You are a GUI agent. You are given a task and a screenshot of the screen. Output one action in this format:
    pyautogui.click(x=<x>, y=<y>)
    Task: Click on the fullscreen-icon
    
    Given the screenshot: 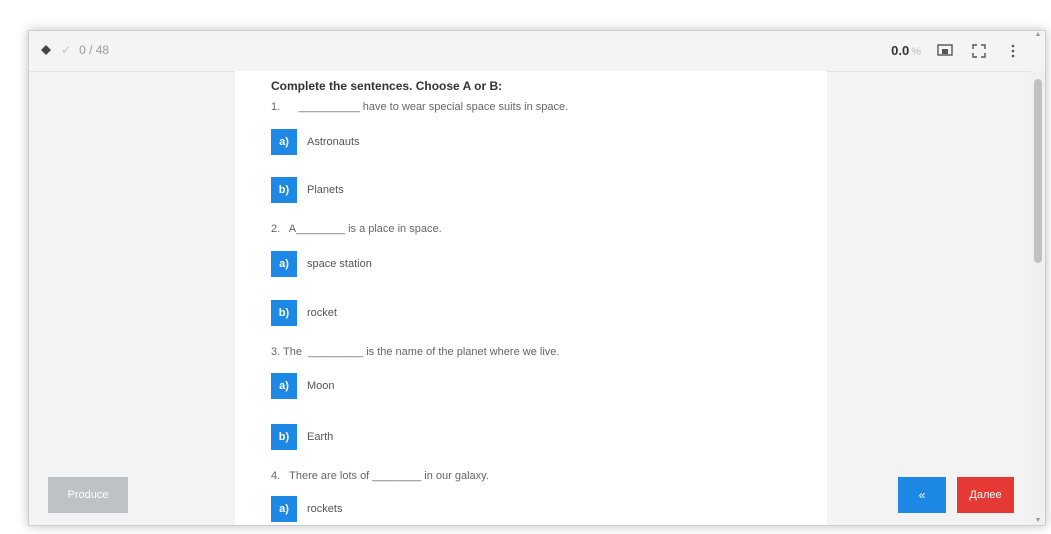 What is the action you would take?
    pyautogui.click(x=979, y=51)
    